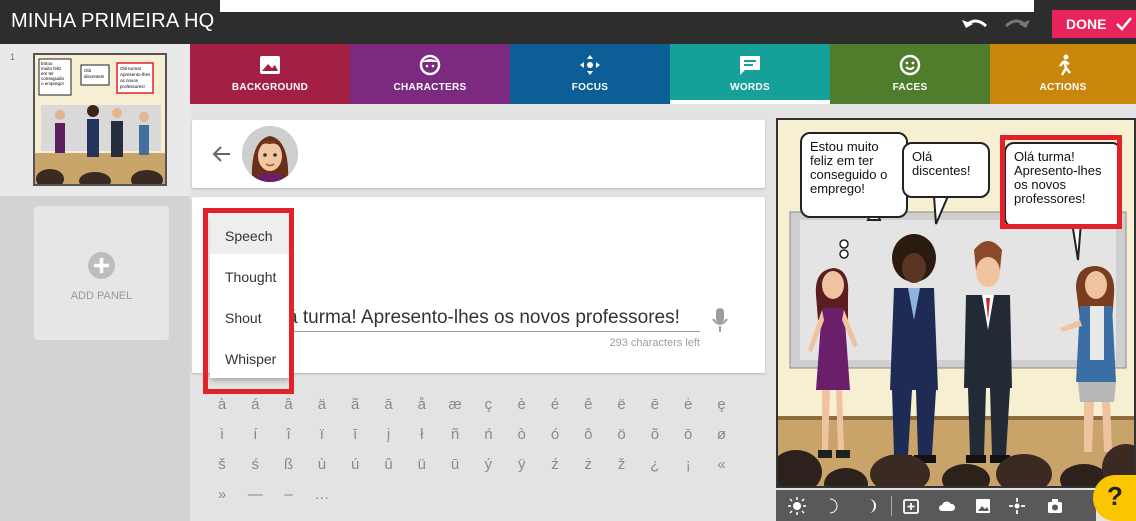  Describe the element at coordinates (797, 506) in the screenshot. I see `brightness-icon` at that location.